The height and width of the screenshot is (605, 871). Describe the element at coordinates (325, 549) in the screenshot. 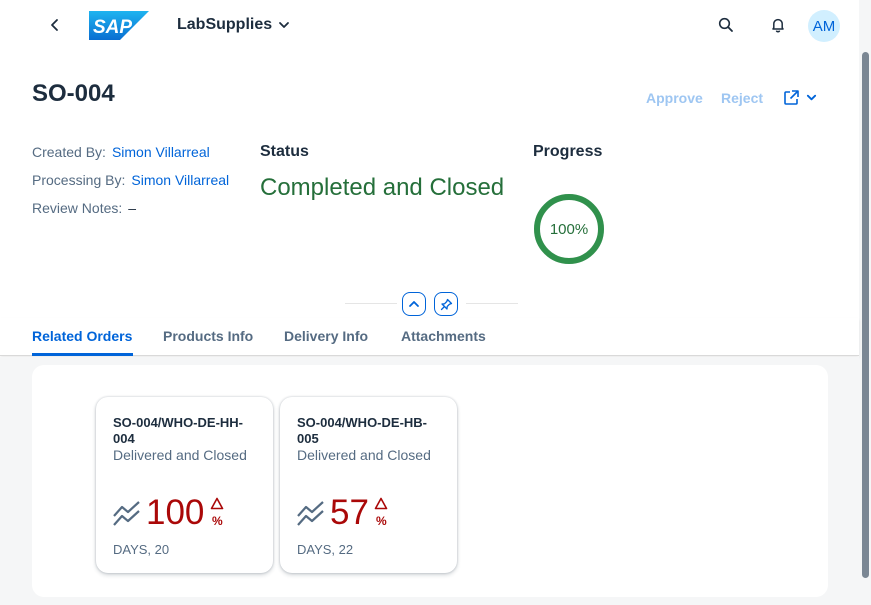

I see `card-footer: DAYS, 22` at that location.